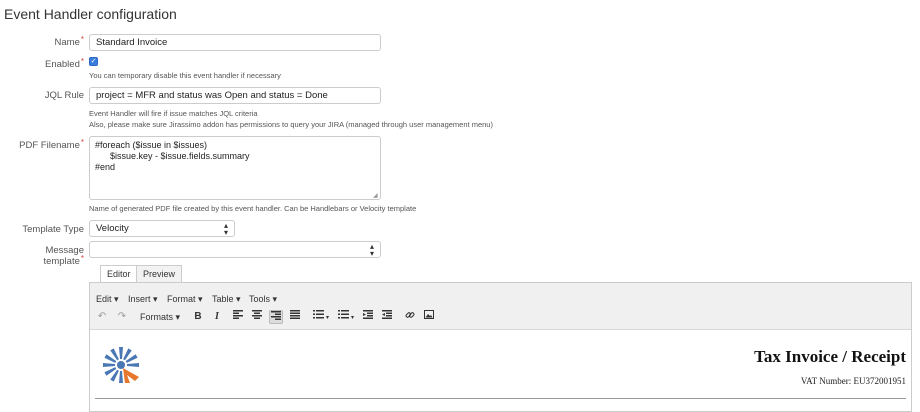  I want to click on indent-icon, so click(387, 317).